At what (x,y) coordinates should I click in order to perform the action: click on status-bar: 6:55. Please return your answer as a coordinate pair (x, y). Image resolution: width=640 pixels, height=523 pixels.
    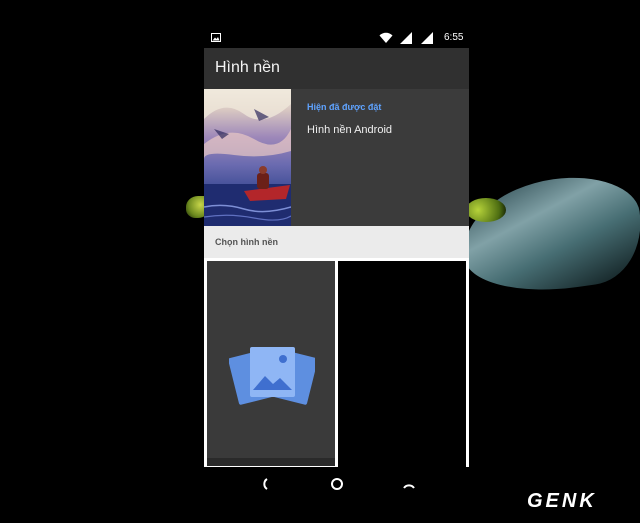
    Looking at the image, I should click on (336, 38).